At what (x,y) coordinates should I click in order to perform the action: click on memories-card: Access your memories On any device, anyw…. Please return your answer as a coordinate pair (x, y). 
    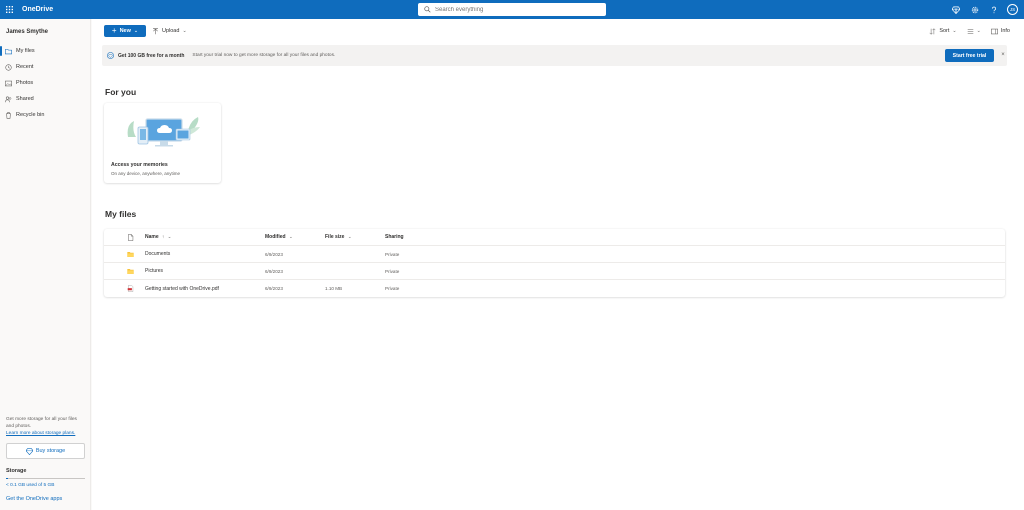
    Looking at the image, I should click on (162, 143).